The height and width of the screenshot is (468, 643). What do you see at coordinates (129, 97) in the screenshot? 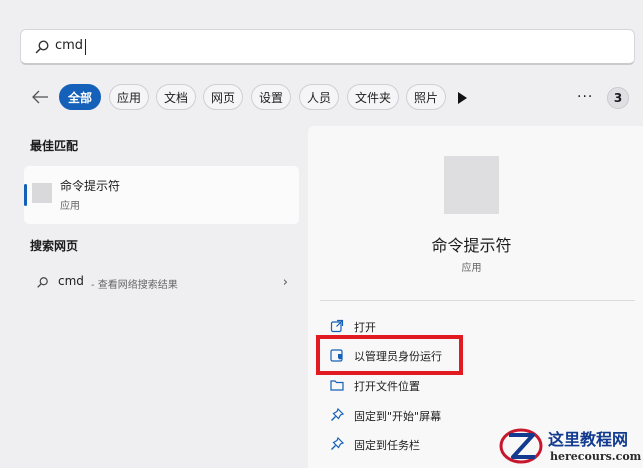
I see `filter-chip-apps: 应用` at bounding box center [129, 97].